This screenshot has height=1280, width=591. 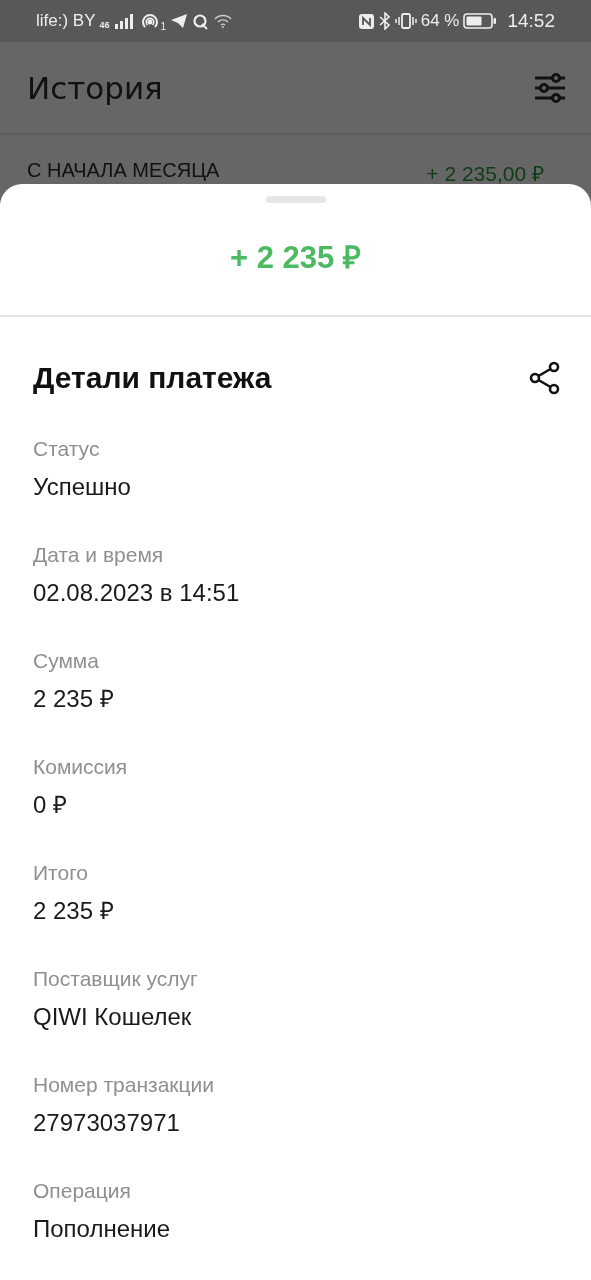 What do you see at coordinates (550, 87) in the screenshot?
I see `filter-icon` at bounding box center [550, 87].